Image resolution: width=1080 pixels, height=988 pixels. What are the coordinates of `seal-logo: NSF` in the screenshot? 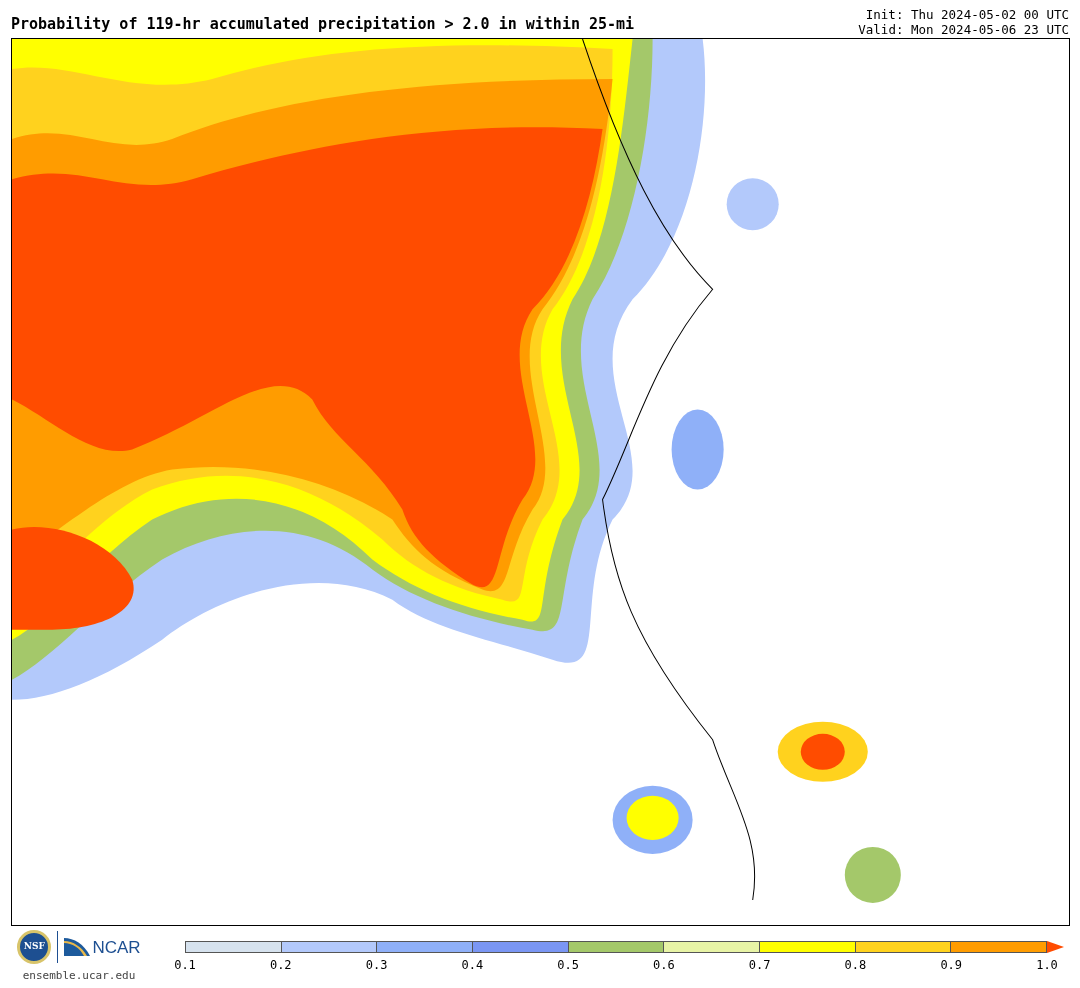 It's located at (34, 947).